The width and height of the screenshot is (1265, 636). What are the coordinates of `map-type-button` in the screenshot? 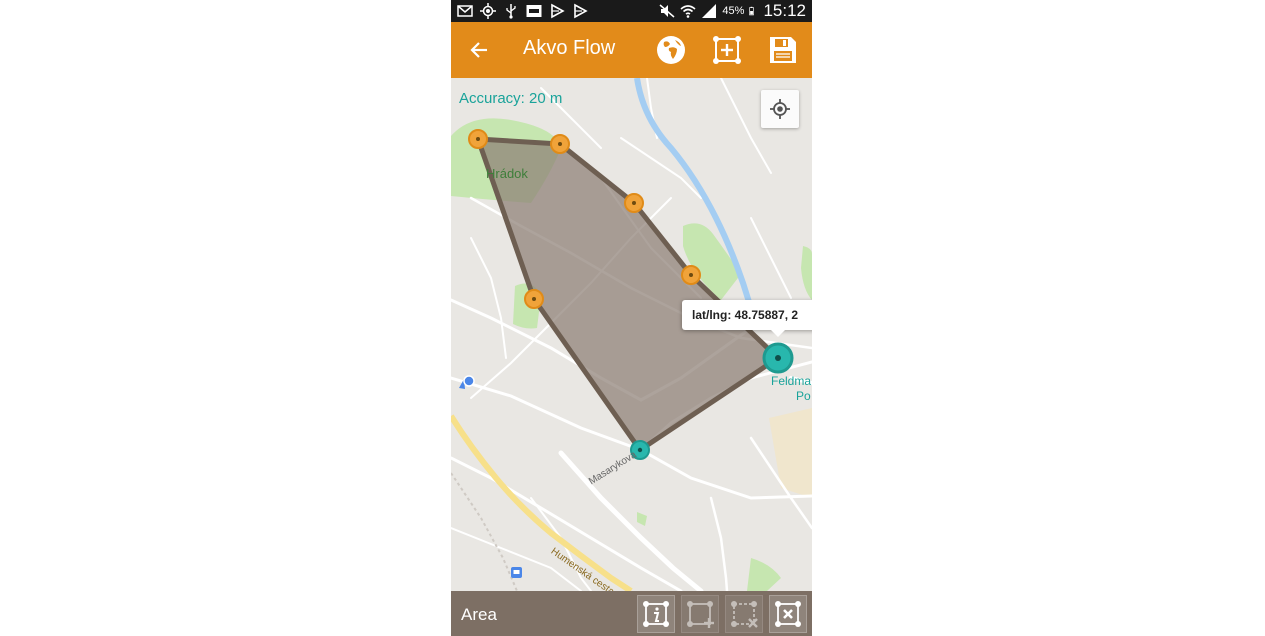 It's located at (671, 50).